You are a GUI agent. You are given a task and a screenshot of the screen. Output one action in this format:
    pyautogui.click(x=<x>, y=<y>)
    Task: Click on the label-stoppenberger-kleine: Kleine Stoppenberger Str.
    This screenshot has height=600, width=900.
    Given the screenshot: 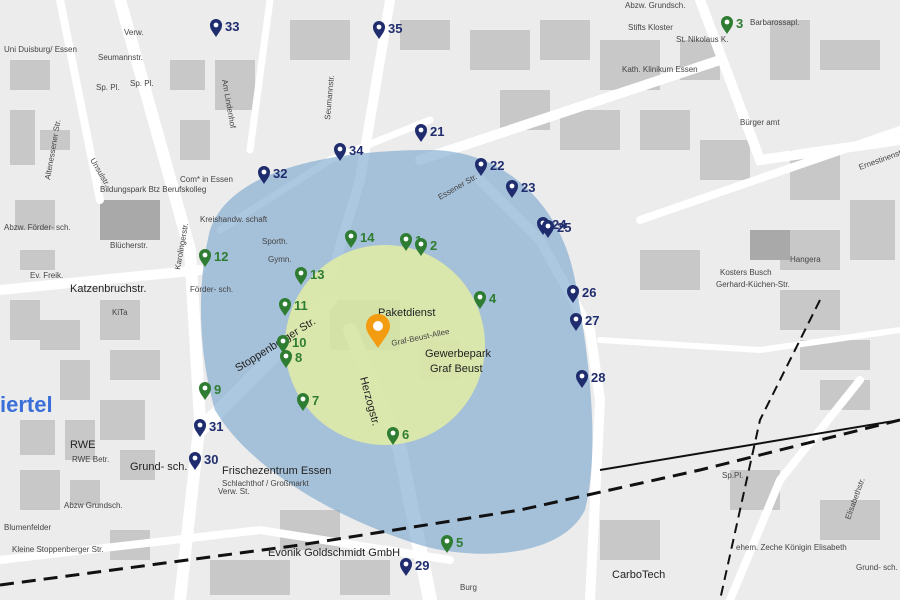 What is the action you would take?
    pyautogui.click(x=58, y=549)
    